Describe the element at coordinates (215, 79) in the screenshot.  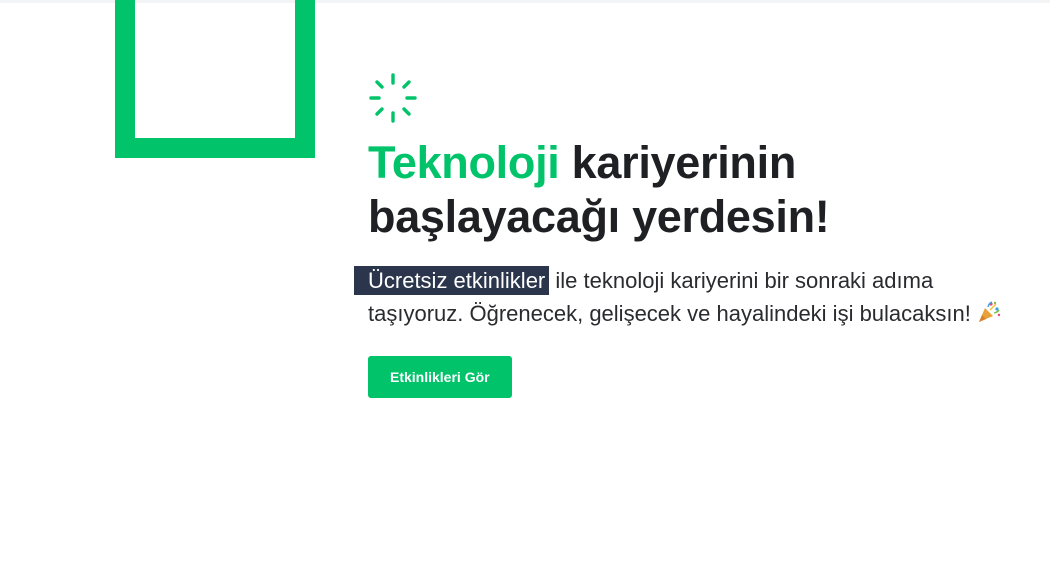
I see `decorative-square-outline` at that location.